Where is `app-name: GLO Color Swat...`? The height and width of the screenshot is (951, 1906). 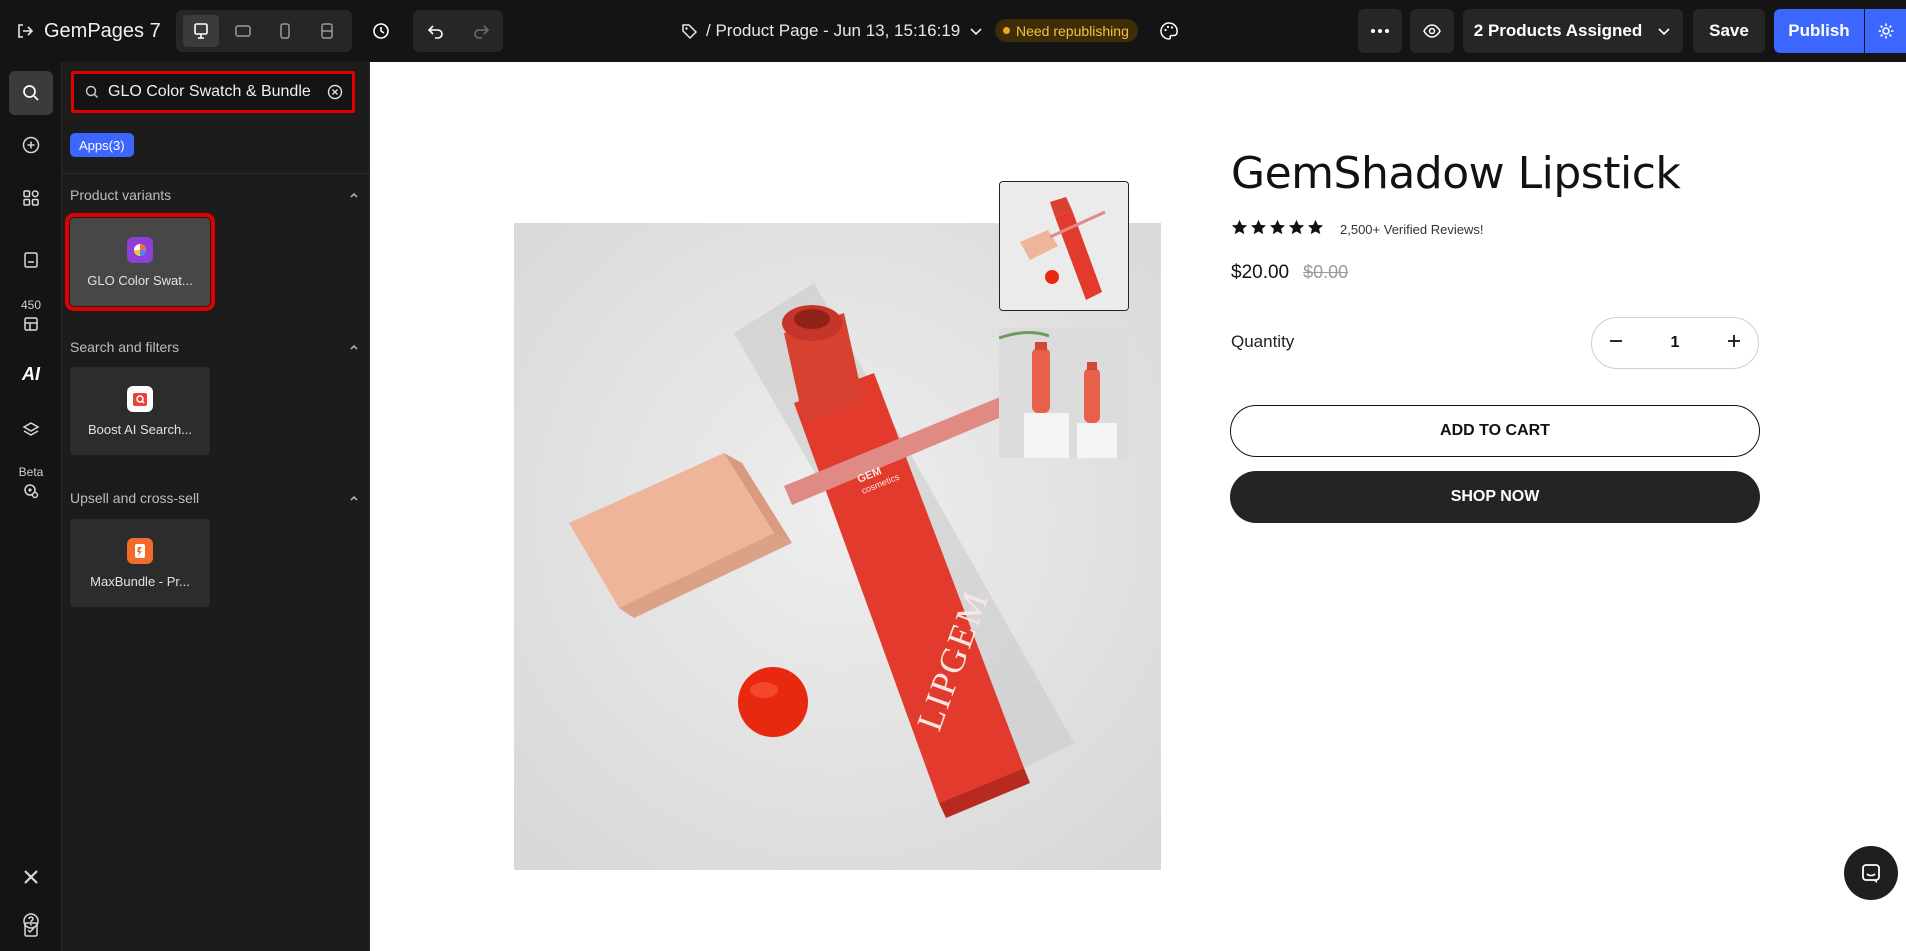
app-name: GLO Color Swat... is located at coordinates (140, 280).